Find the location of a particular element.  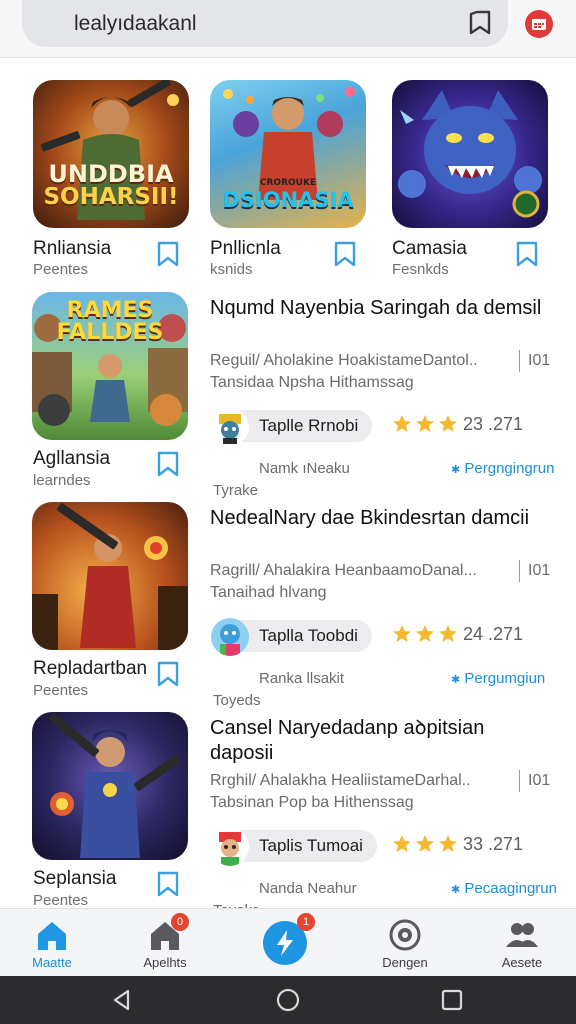

item-description-secondary: Tabsinan Pop ba Hithenssag is located at coordinates (312, 802).